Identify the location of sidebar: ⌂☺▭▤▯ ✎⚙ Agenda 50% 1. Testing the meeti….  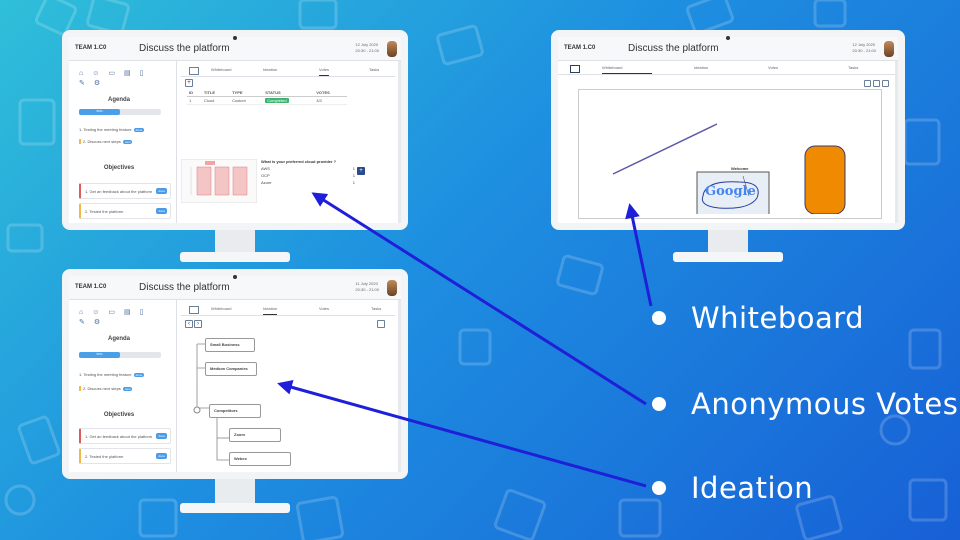
(123, 142).